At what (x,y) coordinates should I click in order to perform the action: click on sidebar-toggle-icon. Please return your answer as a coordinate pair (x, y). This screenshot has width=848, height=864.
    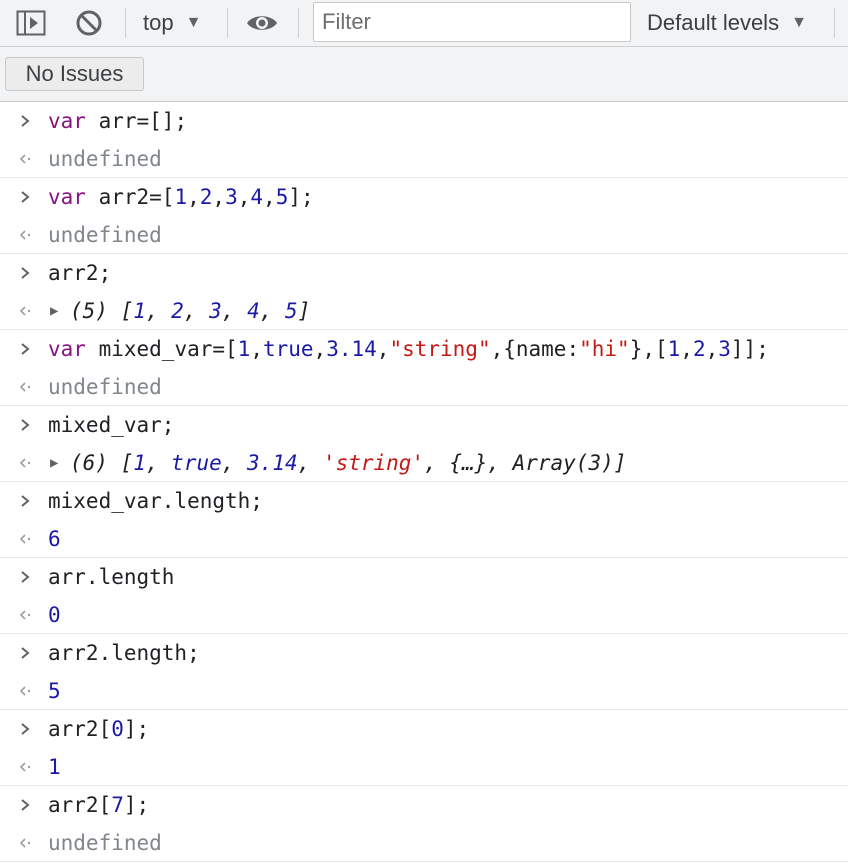
    Looking at the image, I should click on (31, 23).